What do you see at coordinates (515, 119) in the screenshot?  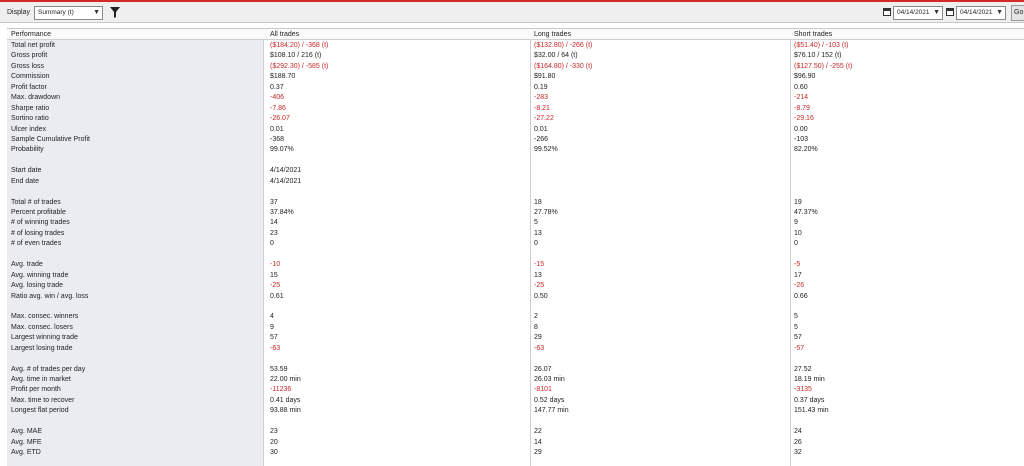 I see `table-row: Sortino ratio -26.07 -27.22 -29.16` at bounding box center [515, 119].